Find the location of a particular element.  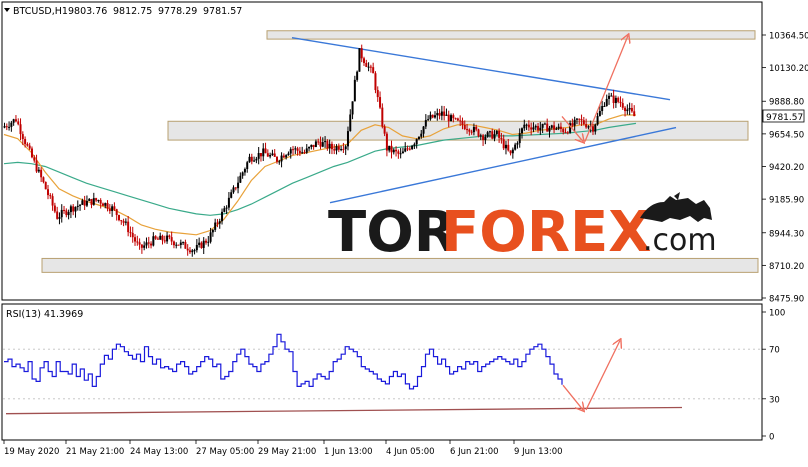

time-tick-label: 9 Jun 13:00 is located at coordinates (538, 452).